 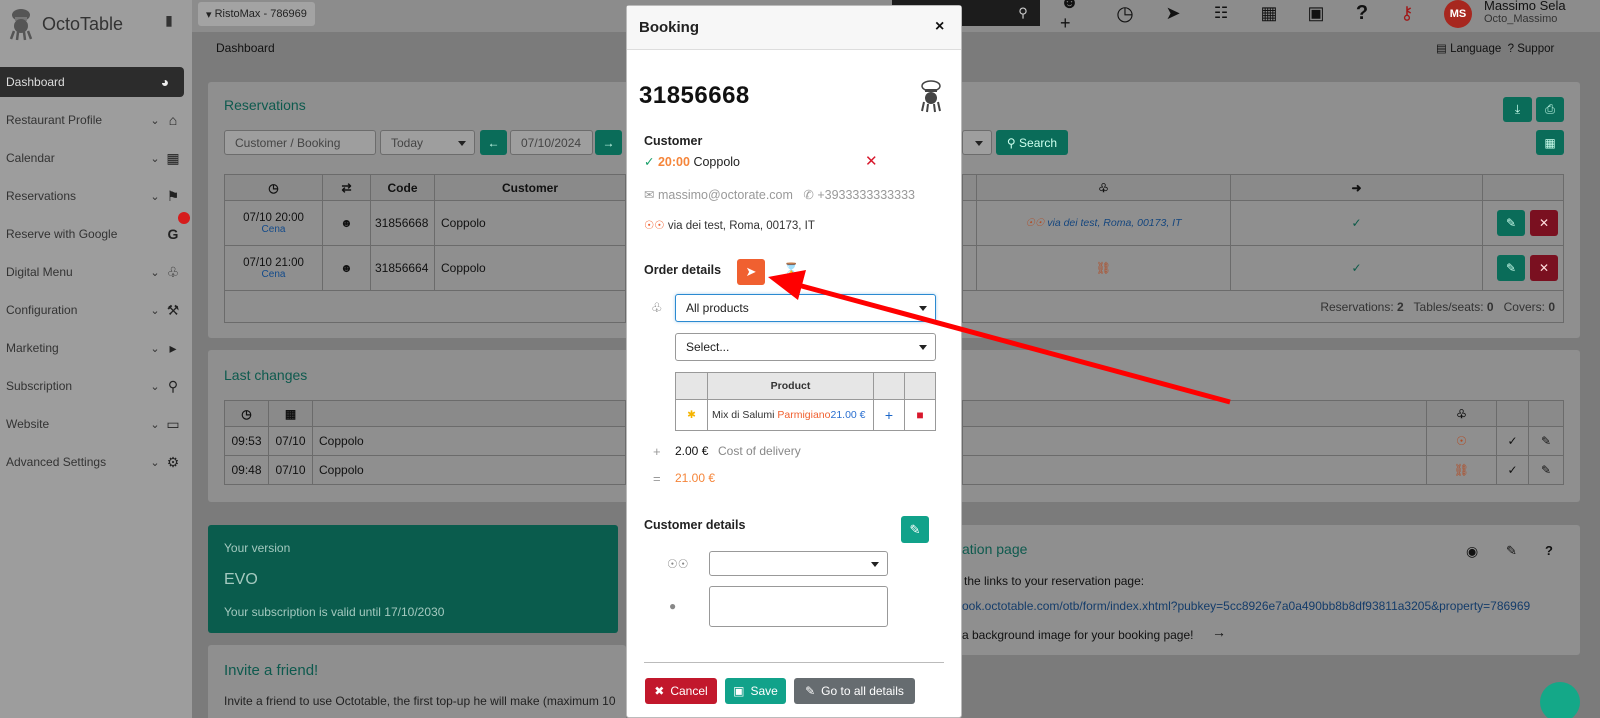 What do you see at coordinates (425, 223) in the screenshot?
I see `table-row: 07/10 20:00 Cena ☻ 31856668 Coppolo` at bounding box center [425, 223].